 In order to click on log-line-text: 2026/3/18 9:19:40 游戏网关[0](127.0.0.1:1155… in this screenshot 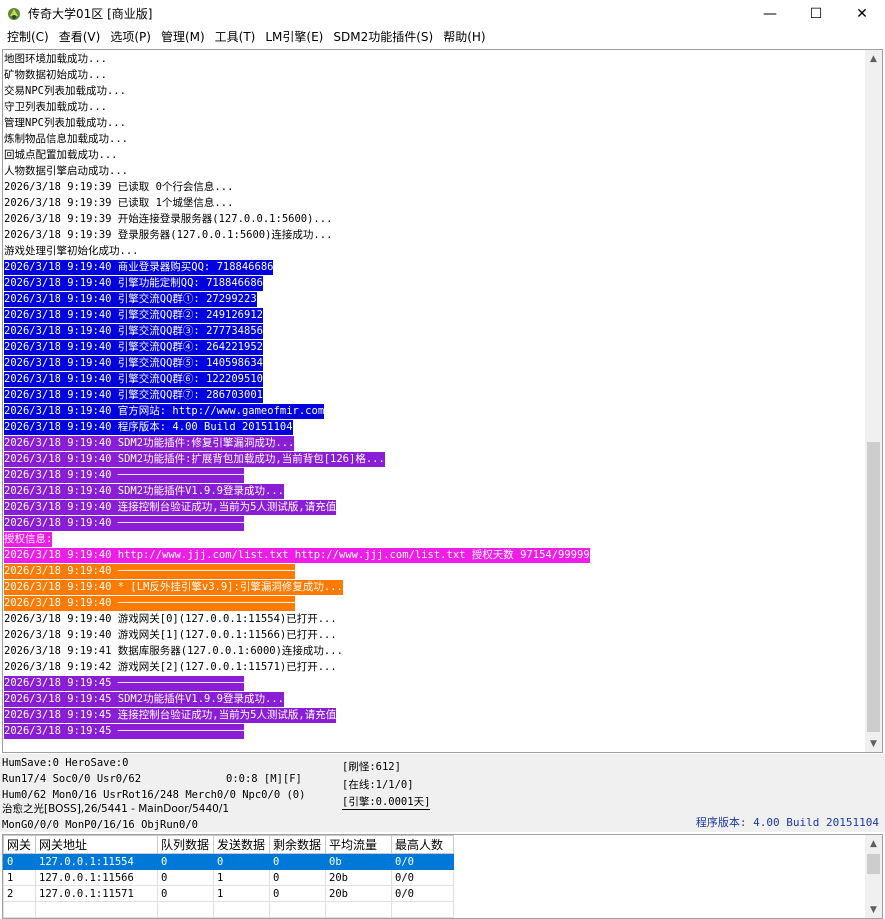, I will do `click(170, 619)`.